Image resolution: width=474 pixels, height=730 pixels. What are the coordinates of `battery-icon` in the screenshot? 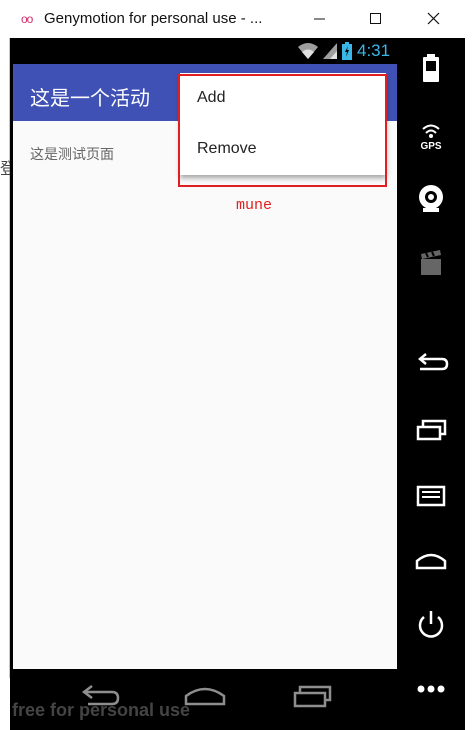 It's located at (347, 51).